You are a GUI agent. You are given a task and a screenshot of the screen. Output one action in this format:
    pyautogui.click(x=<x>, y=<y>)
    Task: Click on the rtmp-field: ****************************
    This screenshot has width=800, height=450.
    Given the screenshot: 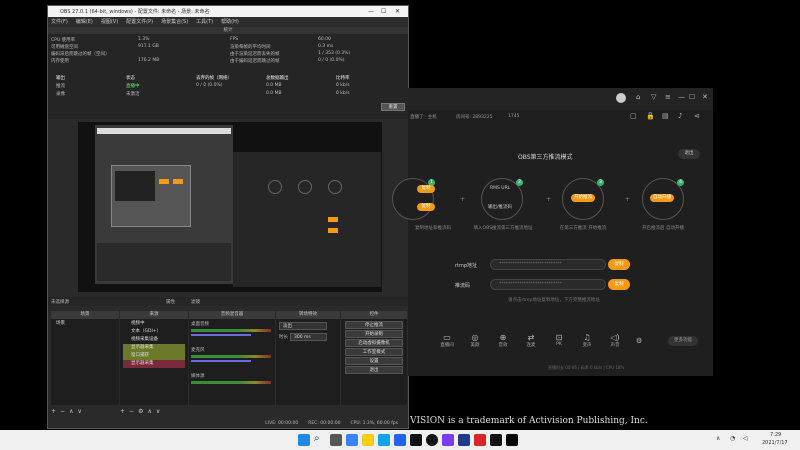 What is the action you would take?
    pyautogui.click(x=548, y=264)
    